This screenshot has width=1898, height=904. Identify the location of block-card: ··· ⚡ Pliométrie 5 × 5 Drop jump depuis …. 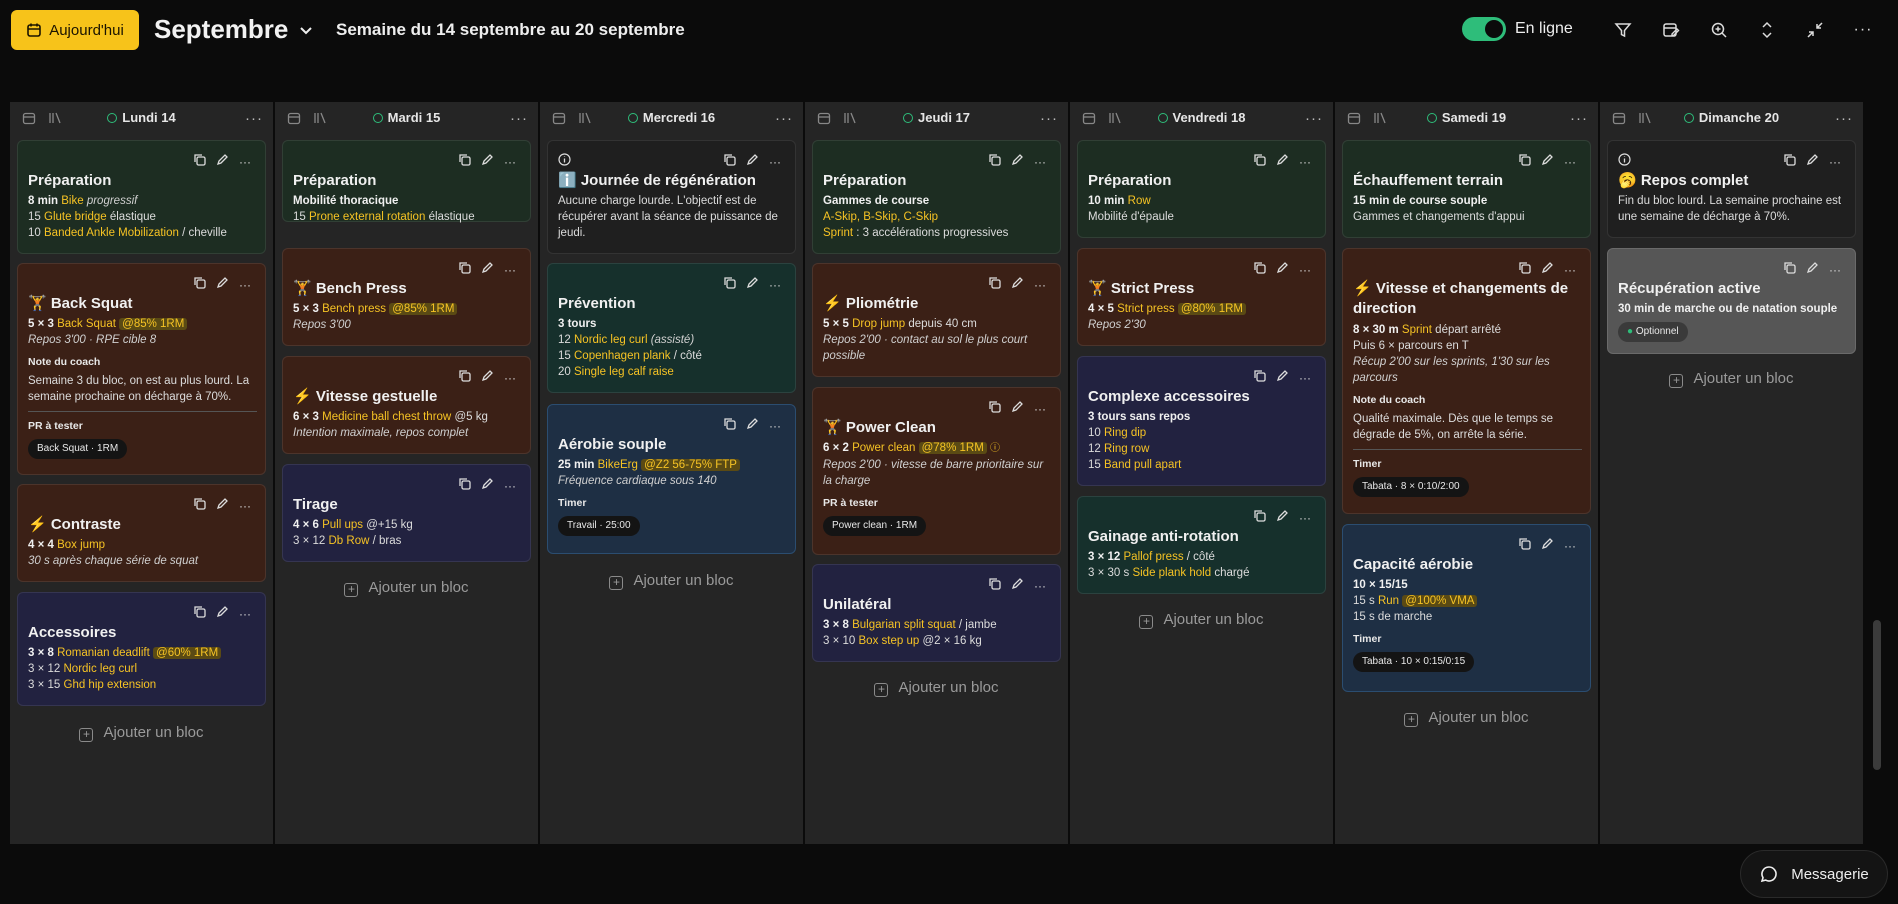
(936, 320).